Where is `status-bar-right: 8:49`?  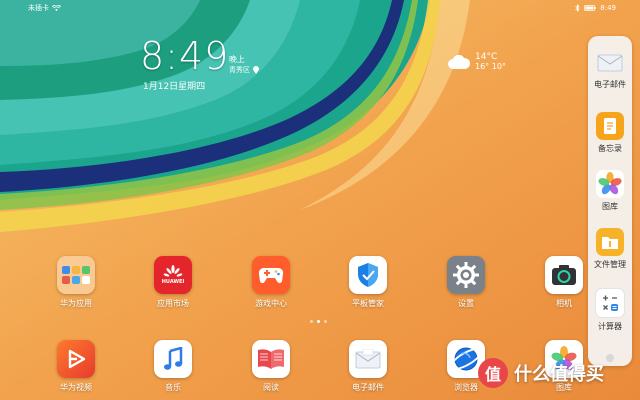 status-bar-right: 8:49 is located at coordinates (595, 8).